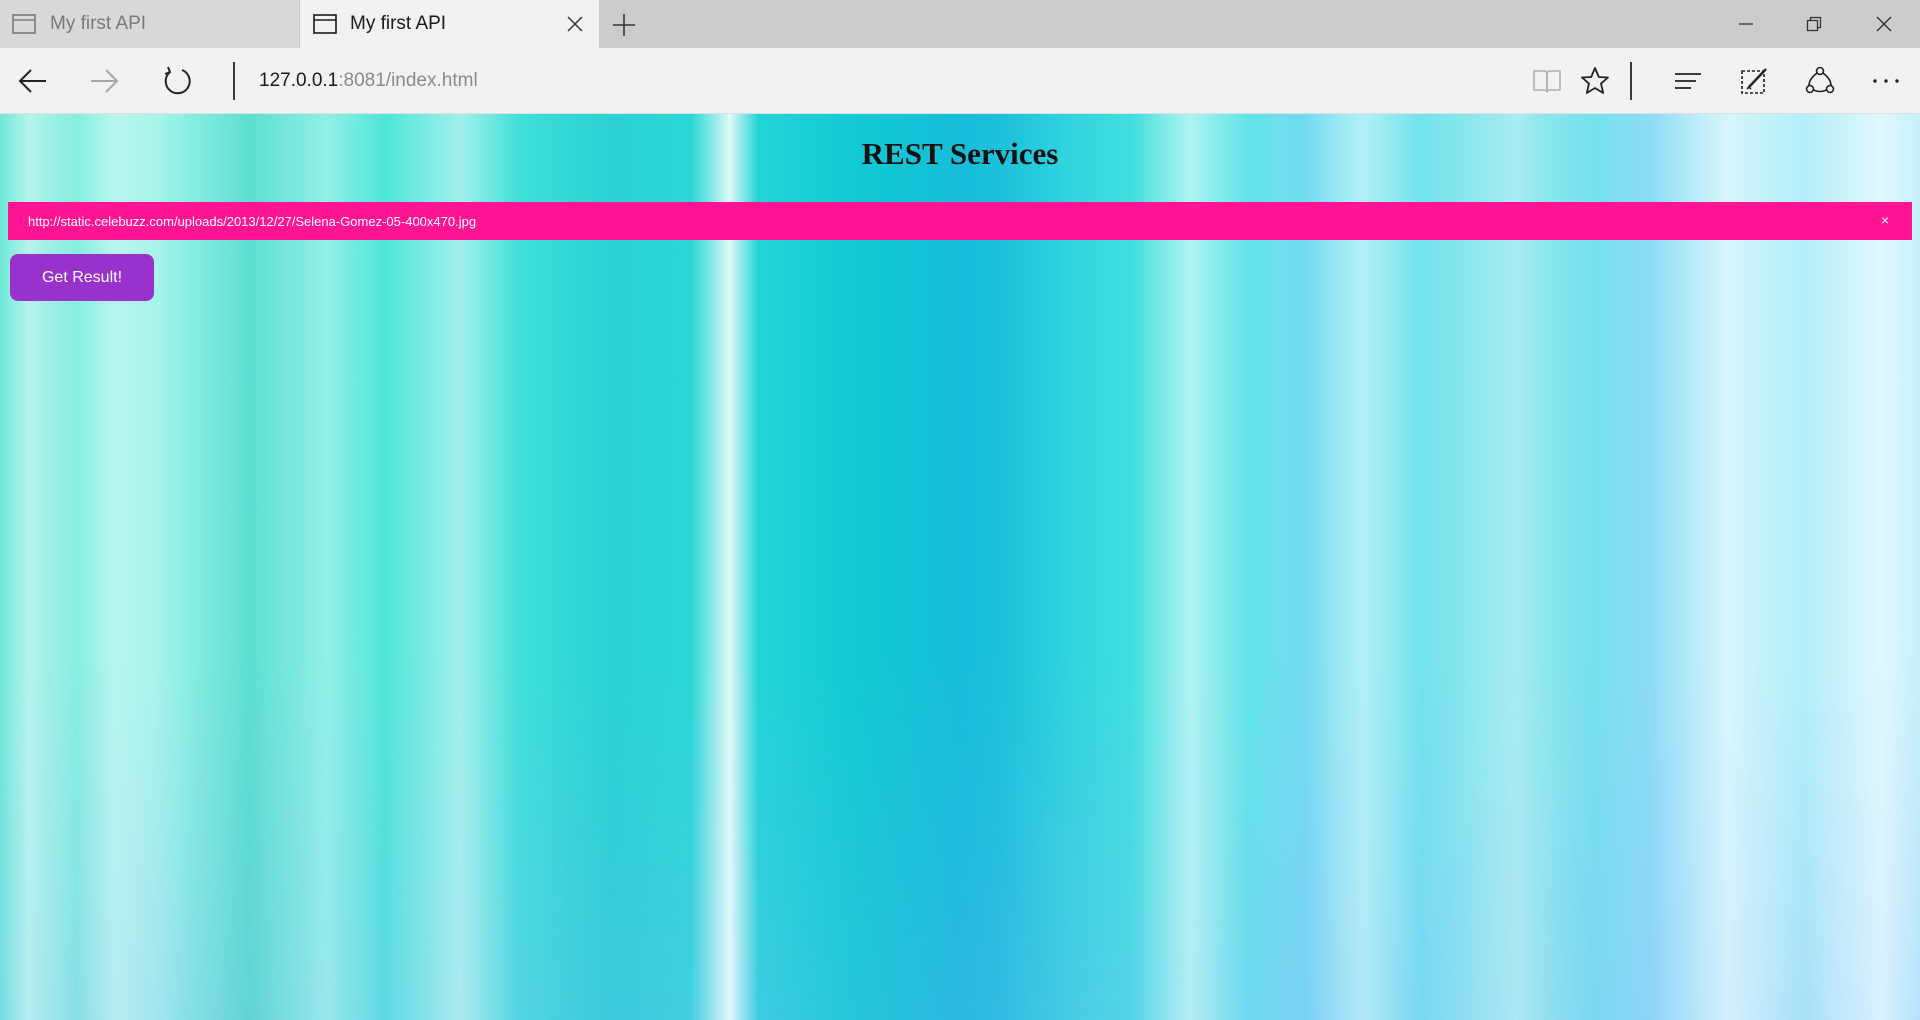 This screenshot has width=1920, height=1020. Describe the element at coordinates (624, 25) in the screenshot. I see `plus-icon` at that location.